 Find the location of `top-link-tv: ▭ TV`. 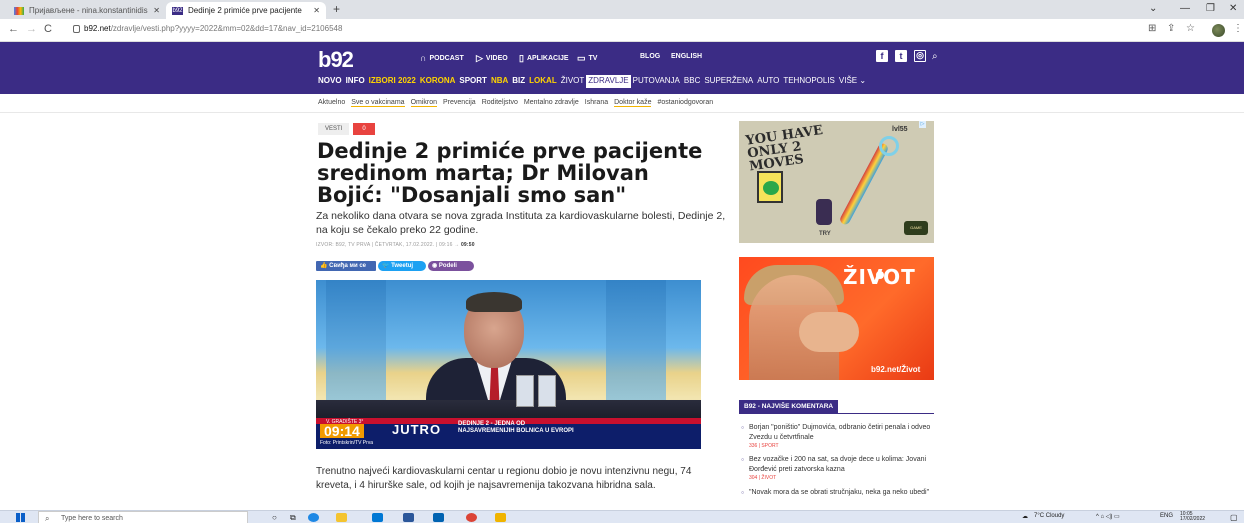

top-link-tv: ▭ TV is located at coordinates (587, 58).